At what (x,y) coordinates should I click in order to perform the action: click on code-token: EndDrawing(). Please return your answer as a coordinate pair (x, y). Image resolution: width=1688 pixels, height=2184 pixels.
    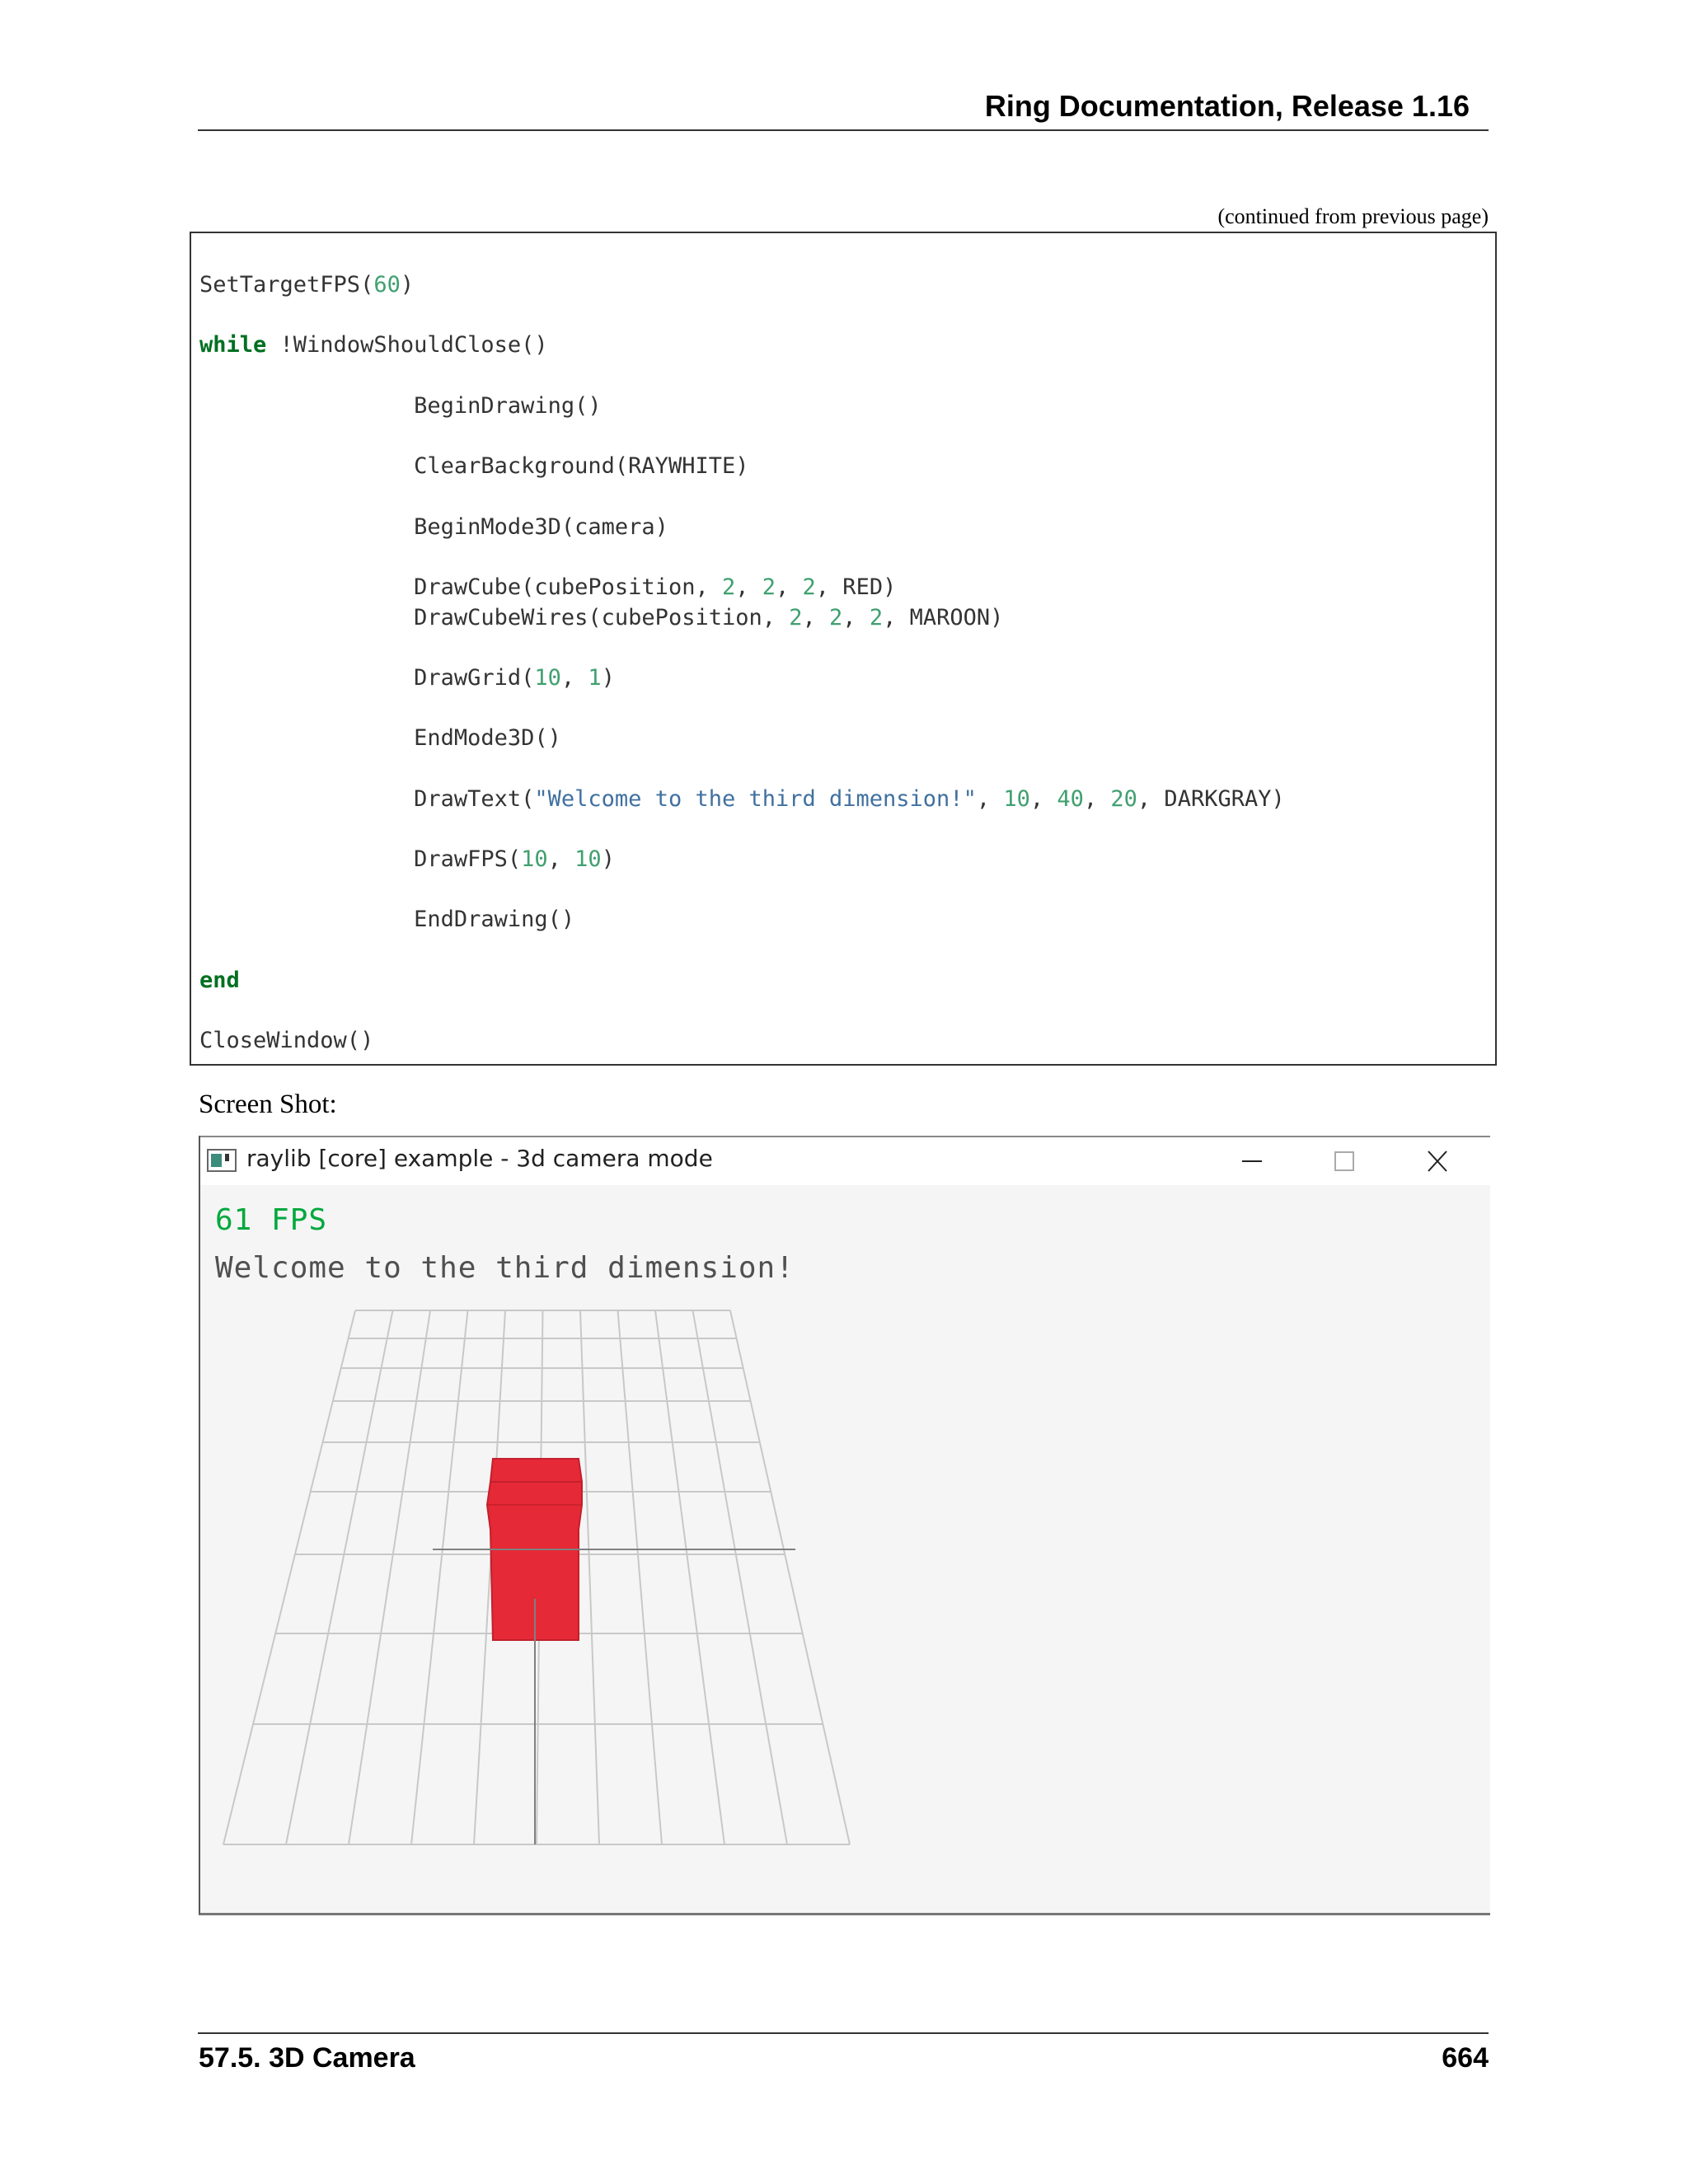
    Looking at the image, I should click on (387, 920).